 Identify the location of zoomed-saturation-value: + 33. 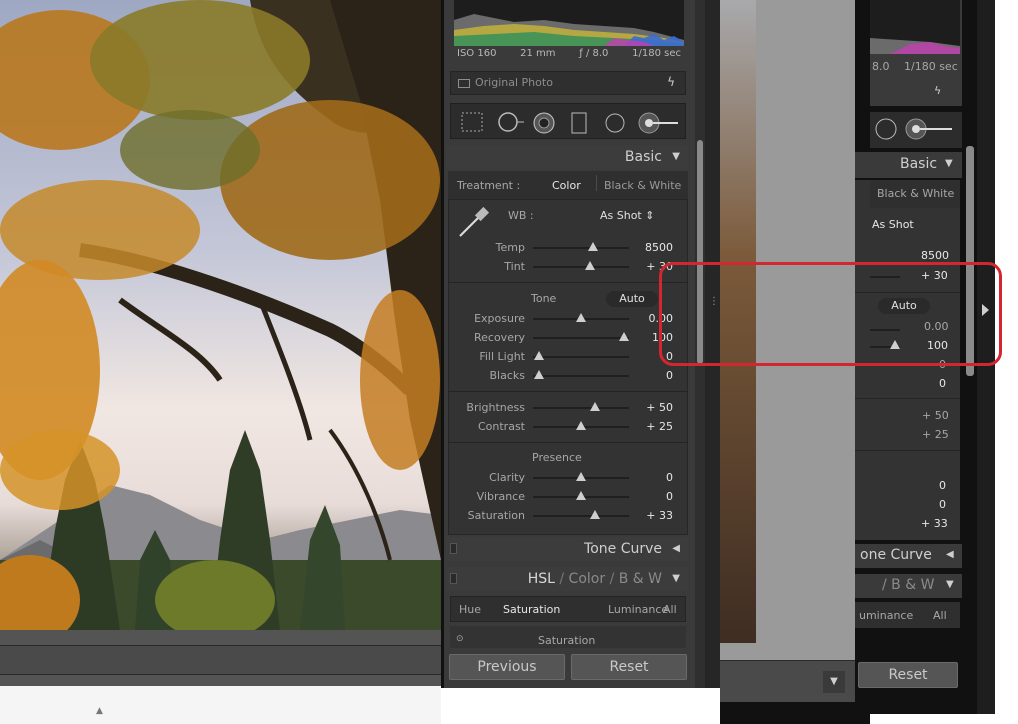
(934, 523).